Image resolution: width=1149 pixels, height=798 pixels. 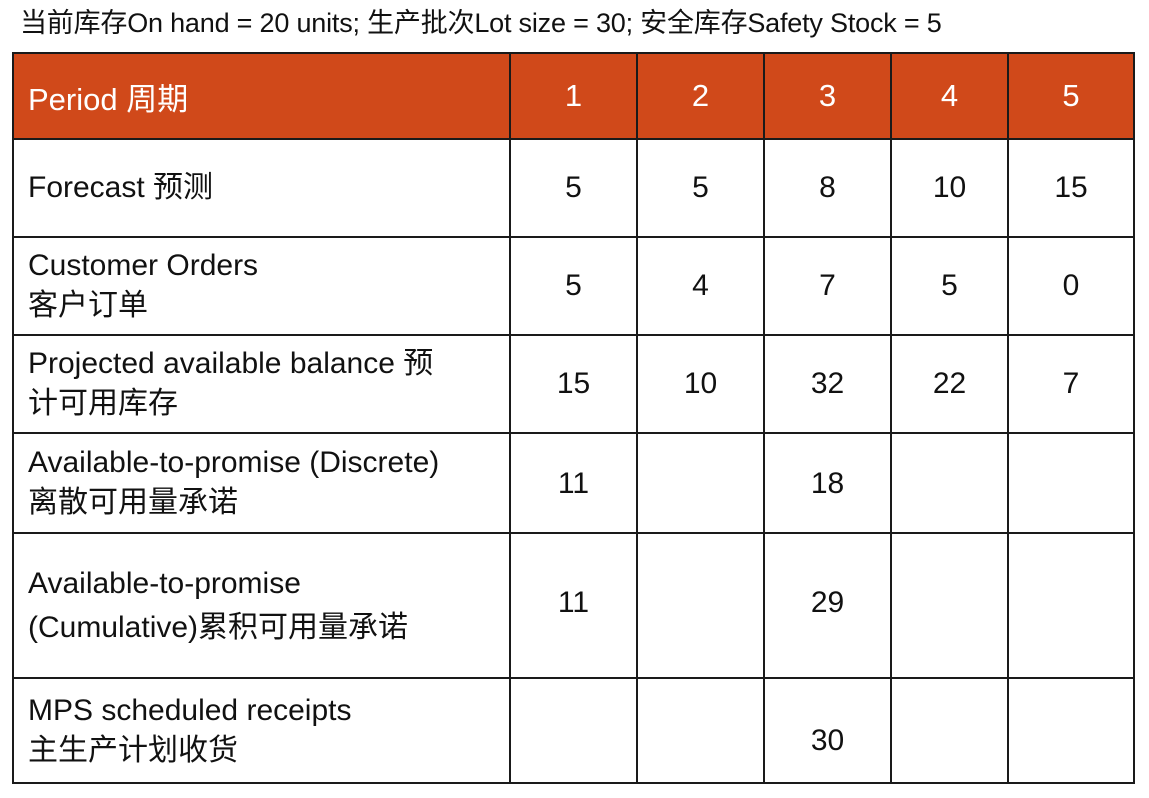 What do you see at coordinates (949, 384) in the screenshot?
I see `table-cell: 22` at bounding box center [949, 384].